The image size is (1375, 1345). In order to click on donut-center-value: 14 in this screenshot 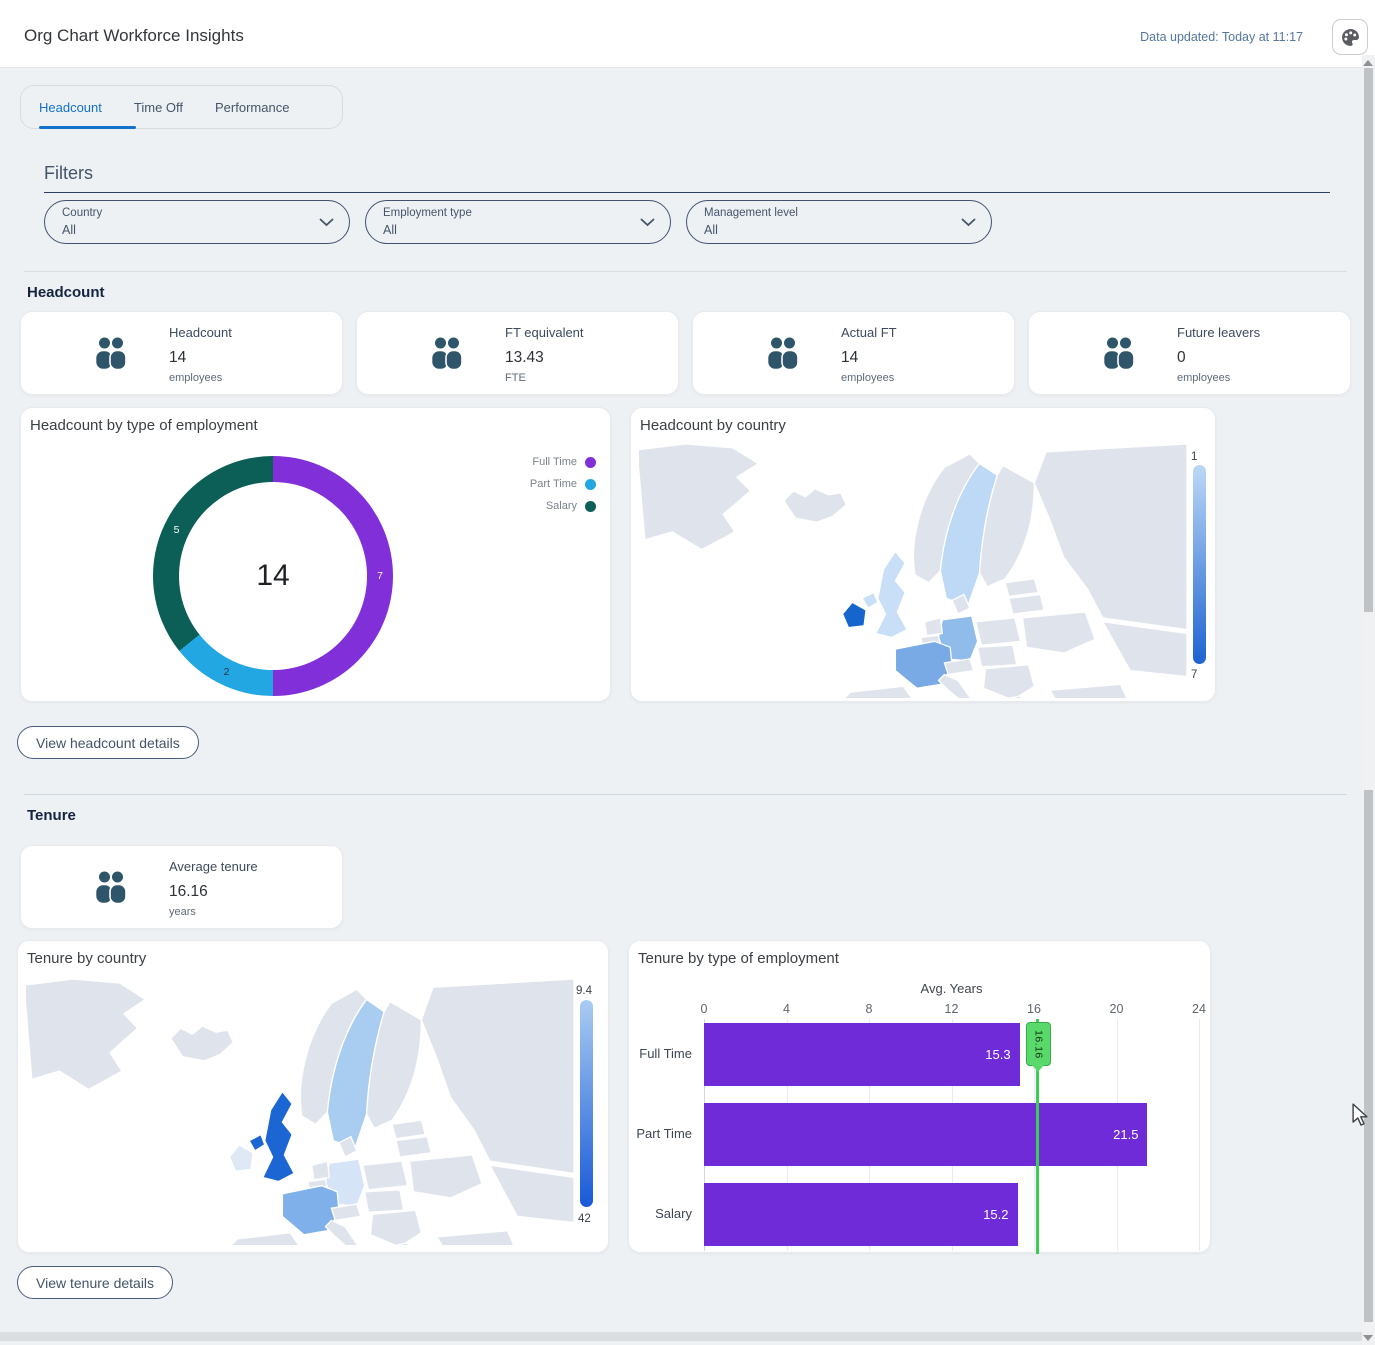, I will do `click(273, 575)`.